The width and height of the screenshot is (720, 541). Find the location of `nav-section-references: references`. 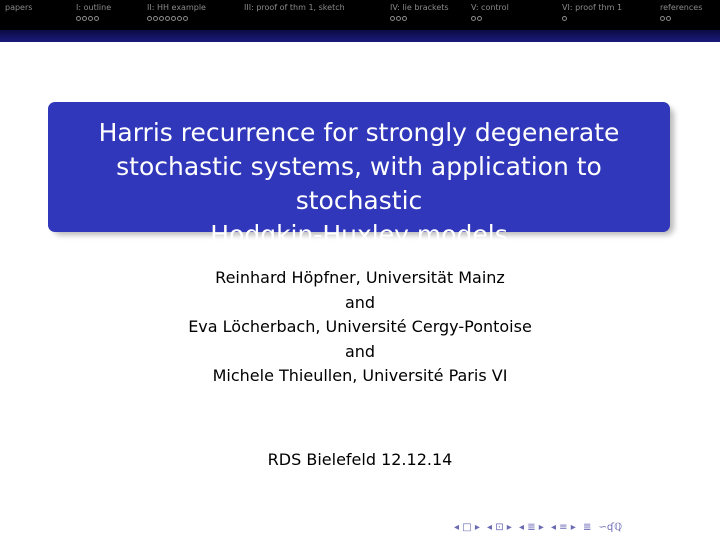

nav-section-references: references is located at coordinates (681, 12).